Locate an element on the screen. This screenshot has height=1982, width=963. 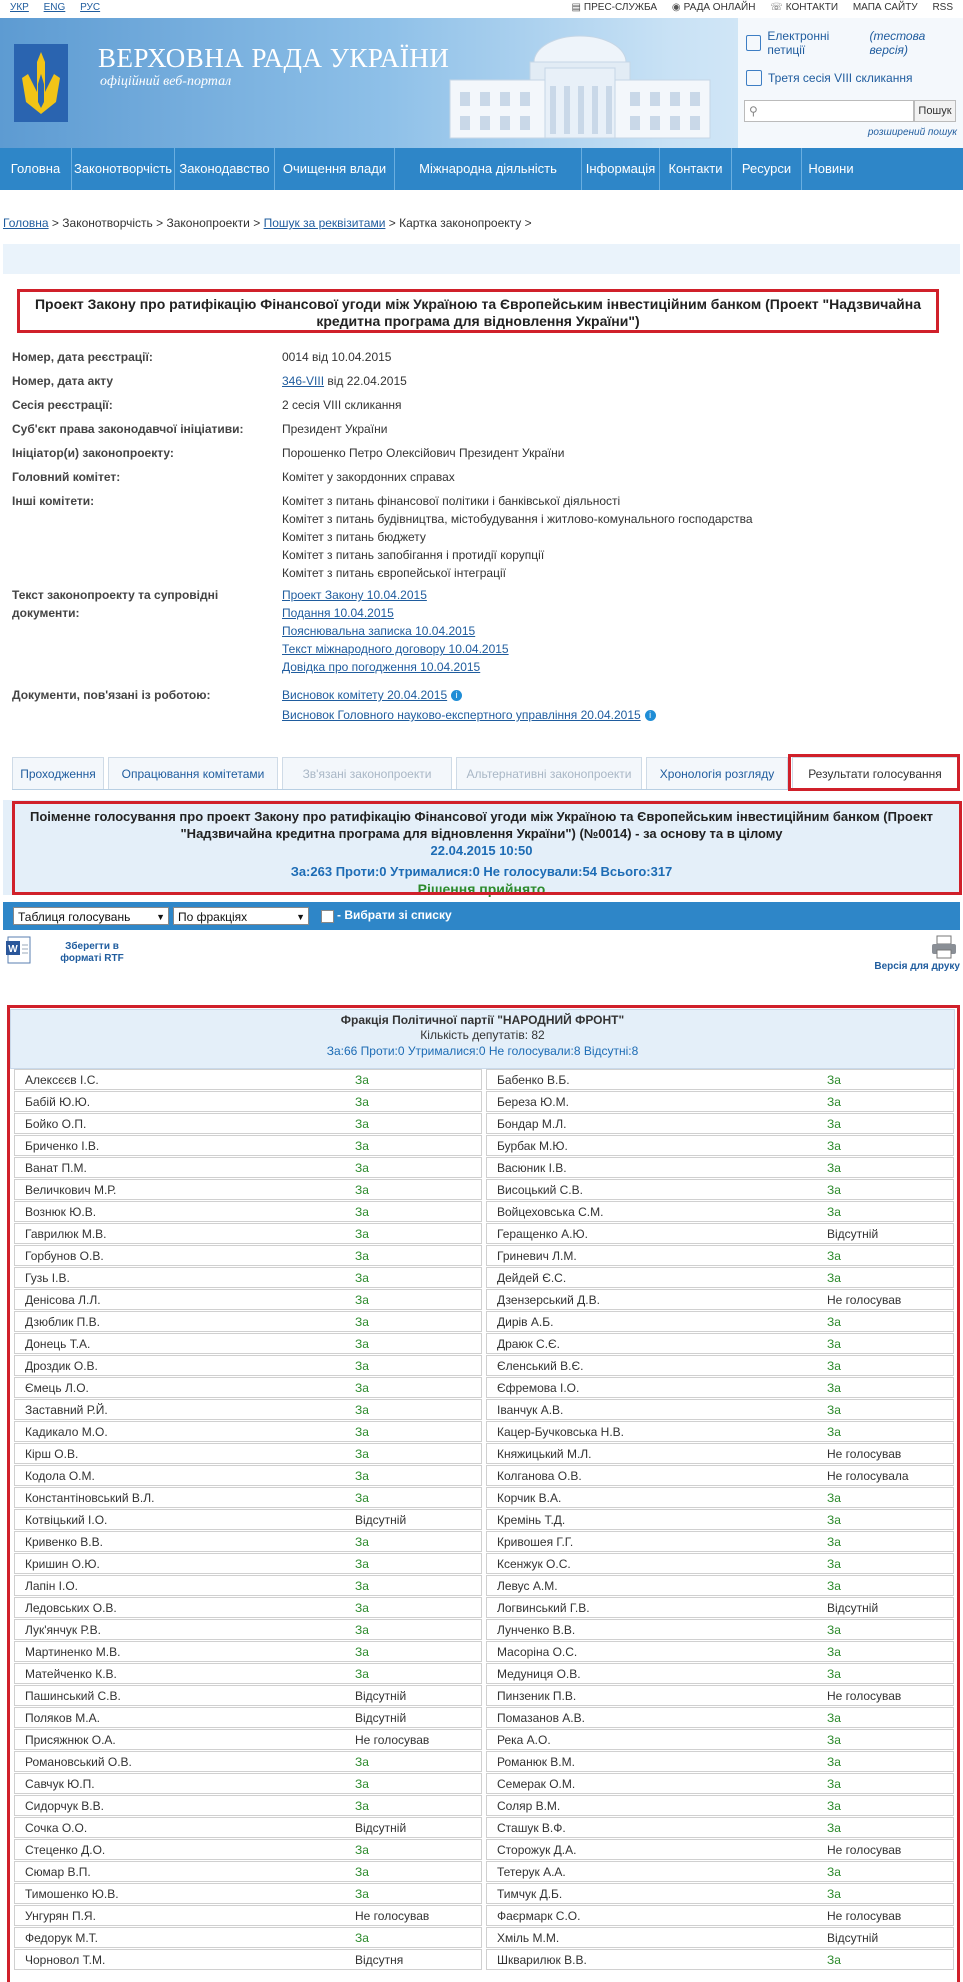
breadcrumb-current: Картка законопроекту is located at coordinates (460, 223).